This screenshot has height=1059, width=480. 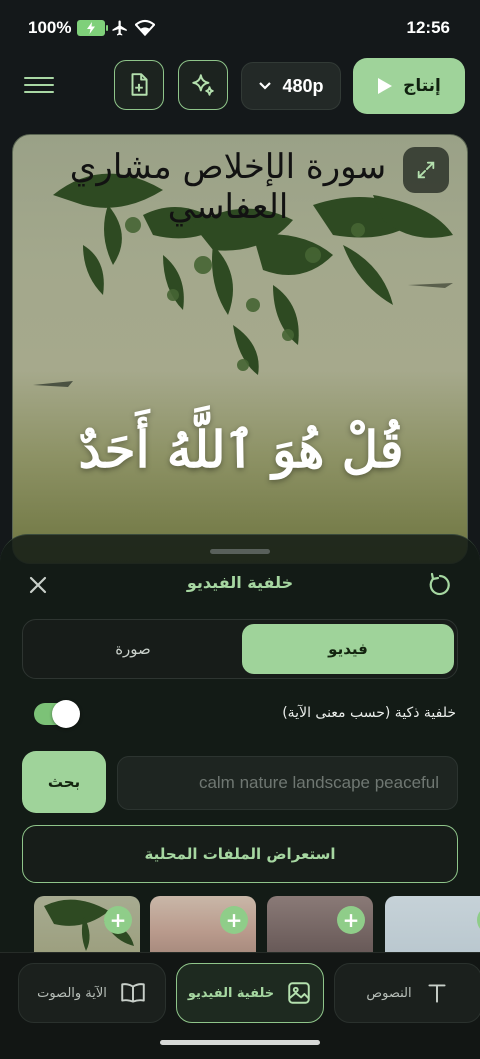 What do you see at coordinates (240, 551) in the screenshot?
I see `sheet-drag-handle` at bounding box center [240, 551].